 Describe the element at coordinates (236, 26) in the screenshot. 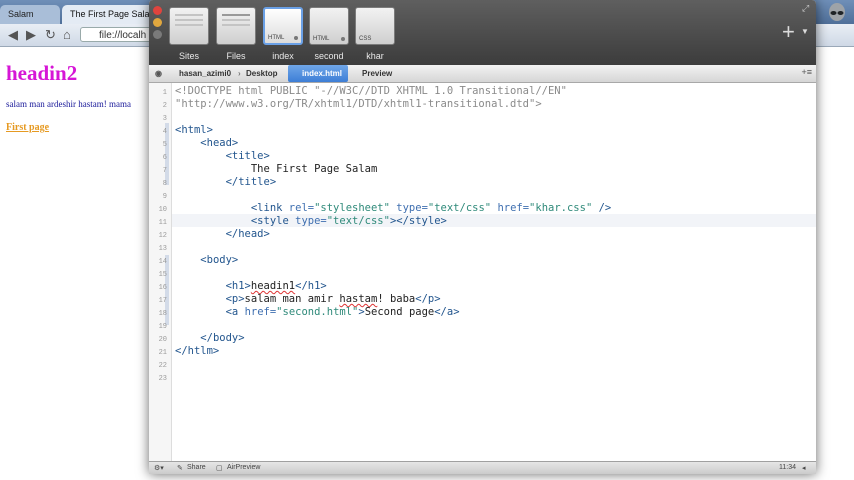

I see `files-thumbnail` at that location.